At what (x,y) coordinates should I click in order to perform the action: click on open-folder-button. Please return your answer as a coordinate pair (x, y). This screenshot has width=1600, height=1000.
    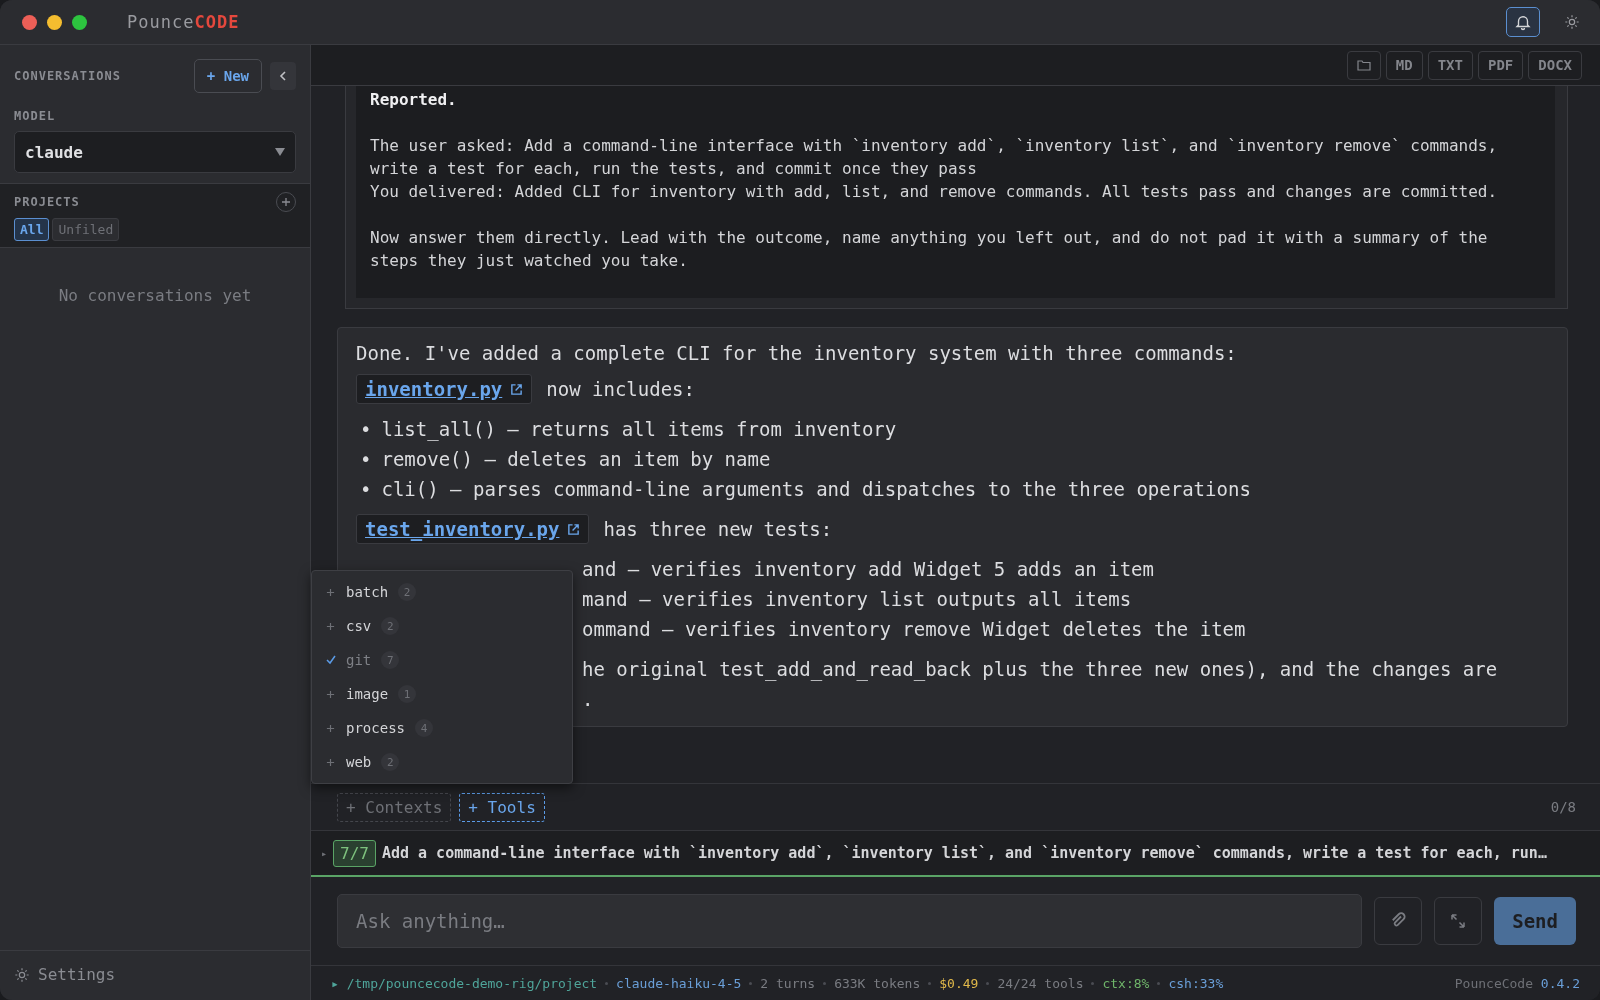
    Looking at the image, I should click on (1363, 65).